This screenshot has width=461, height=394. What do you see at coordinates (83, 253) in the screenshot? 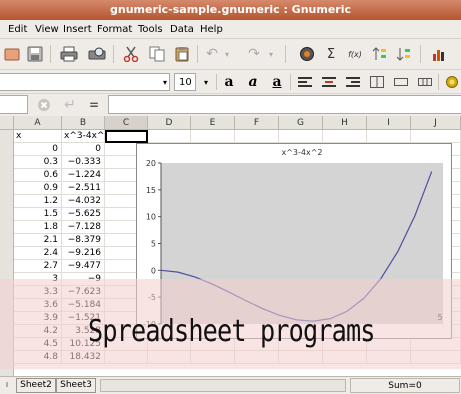
I see `cell-b: −9.216` at bounding box center [83, 253].